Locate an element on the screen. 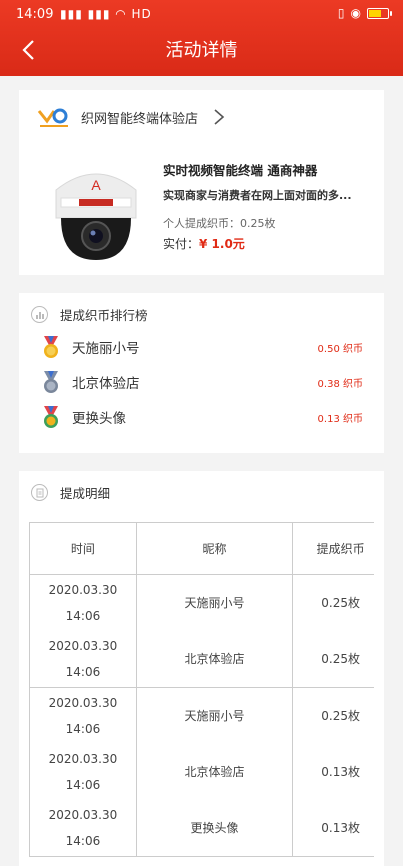 The width and height of the screenshot is (403, 866). rank-name: 天施丽小号 is located at coordinates (106, 349).